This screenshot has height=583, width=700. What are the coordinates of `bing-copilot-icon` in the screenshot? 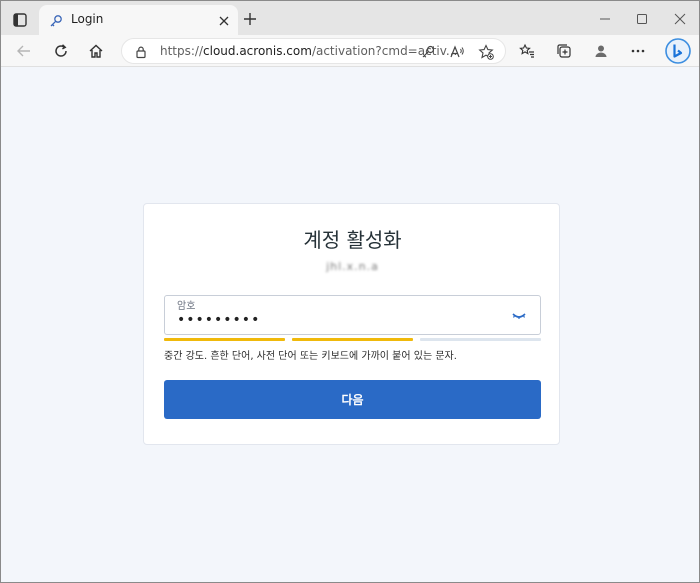 It's located at (678, 51).